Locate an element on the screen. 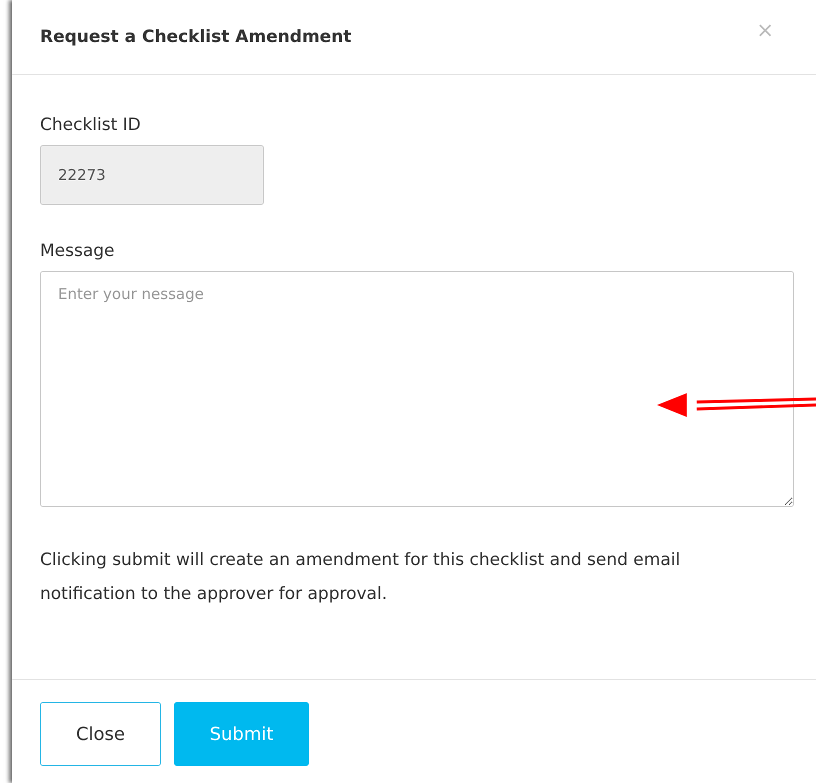 Image resolution: width=816 pixels, height=783 pixels. field-label: Checklist ID is located at coordinates (91, 125).